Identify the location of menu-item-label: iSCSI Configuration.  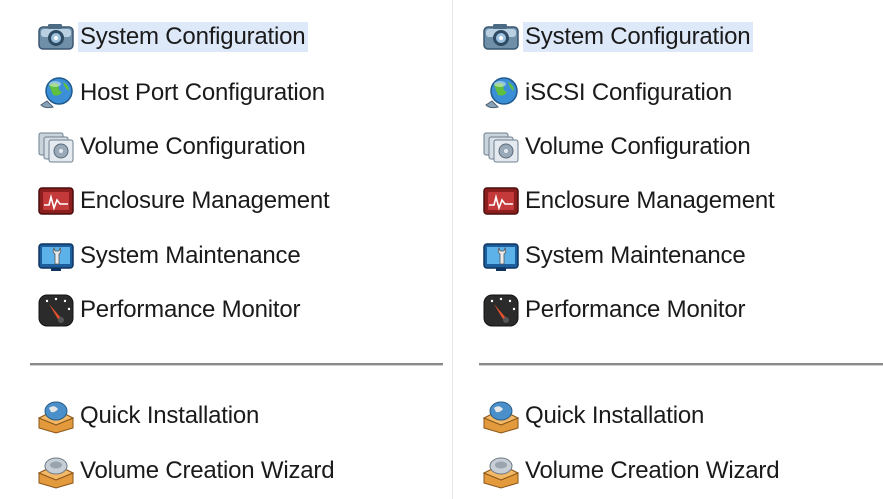
(628, 92).